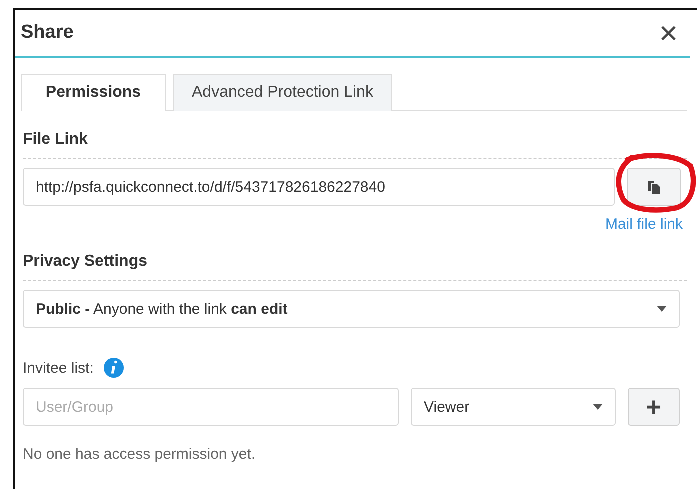  I want to click on add-button: +, so click(654, 407).